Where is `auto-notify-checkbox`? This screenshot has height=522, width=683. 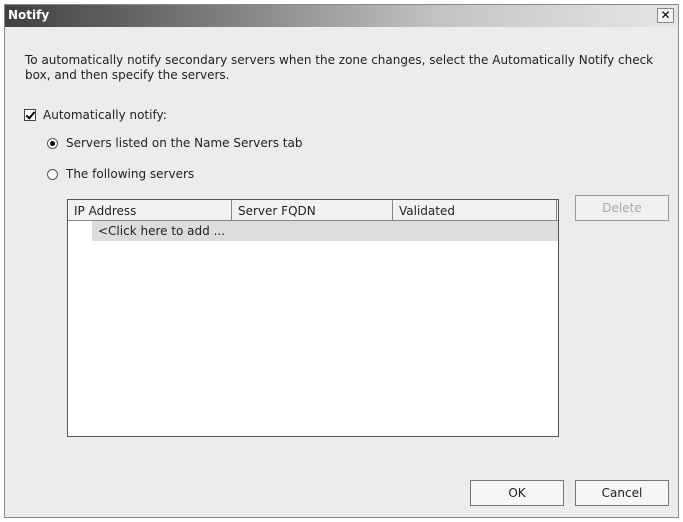
auto-notify-checkbox is located at coordinates (30, 115).